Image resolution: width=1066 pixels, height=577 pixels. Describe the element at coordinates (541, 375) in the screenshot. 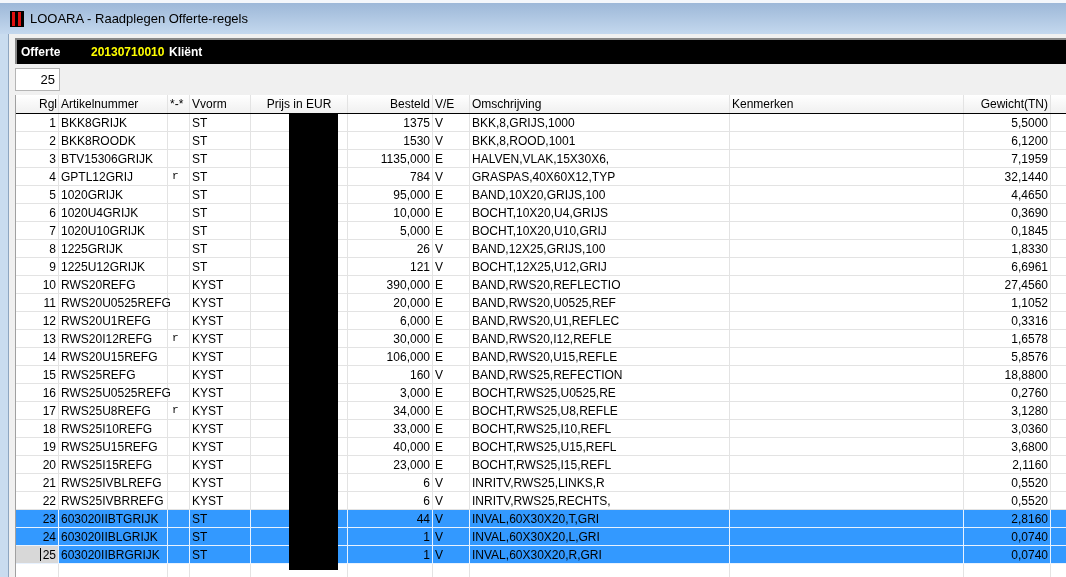

I see `table-row: 15 RWS25REFG KYST 160 V BAND,RWS25,REFECTION 18,8800` at that location.